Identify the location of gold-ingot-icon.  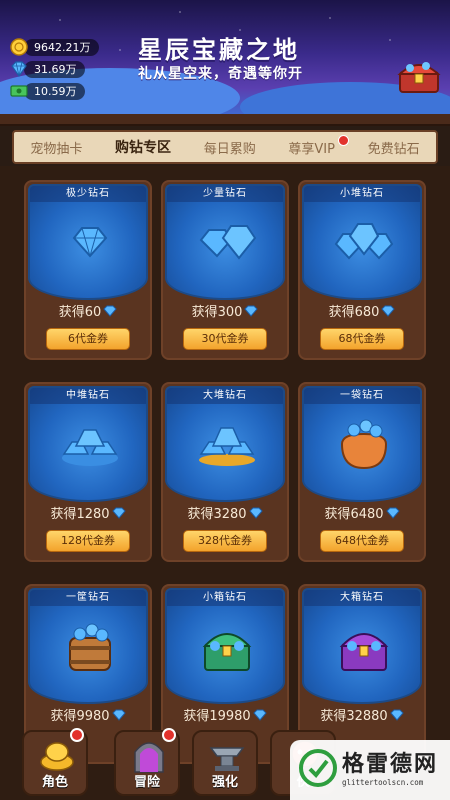
(57, 756).